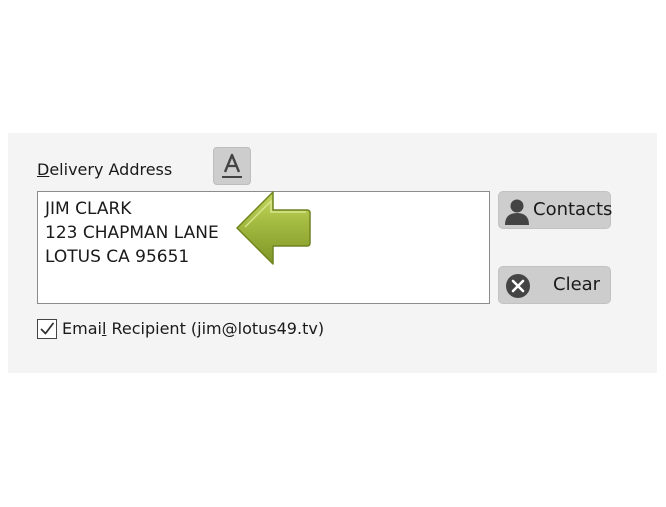 The height and width of the screenshot is (507, 666). What do you see at coordinates (577, 284) in the screenshot?
I see `clear-button-label: Clear` at bounding box center [577, 284].